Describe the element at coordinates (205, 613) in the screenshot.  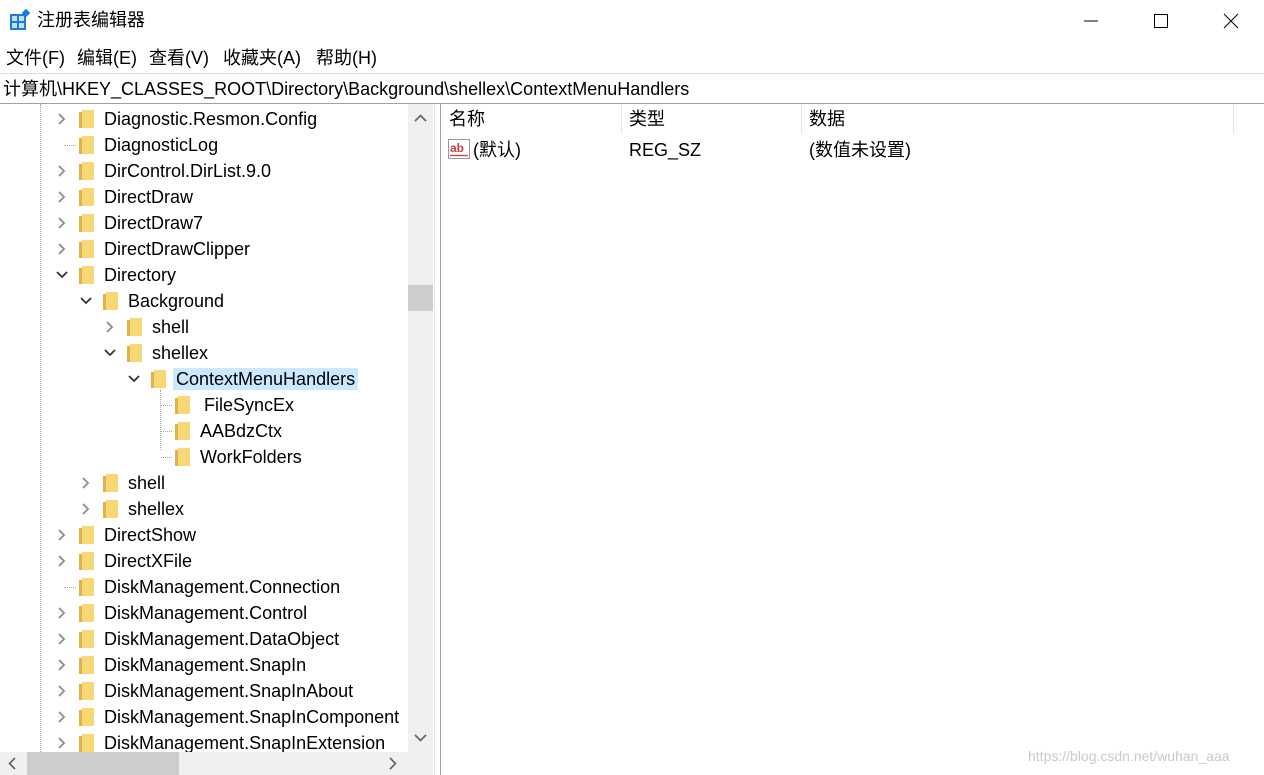
I see `tree-node-label: DiskManagement.Control` at that location.